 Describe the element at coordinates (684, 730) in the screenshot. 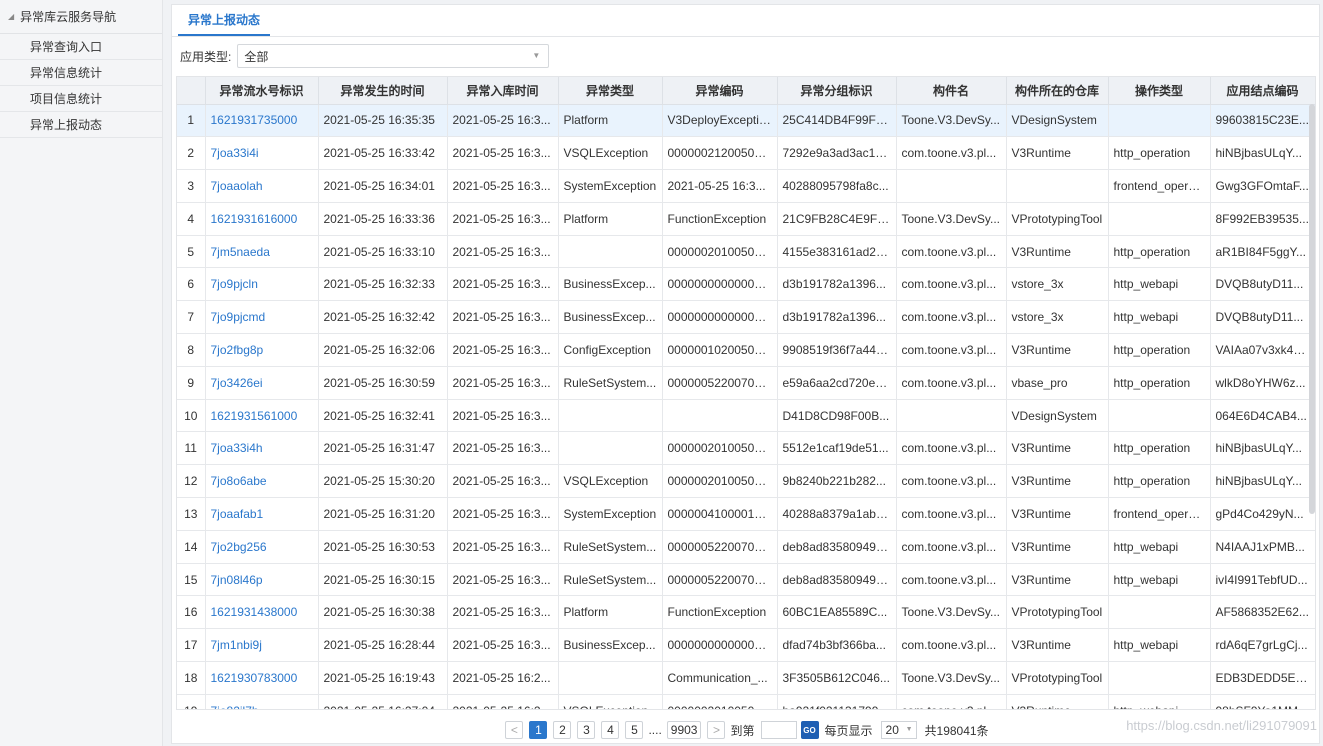

I see `page-button-last: 9903` at that location.